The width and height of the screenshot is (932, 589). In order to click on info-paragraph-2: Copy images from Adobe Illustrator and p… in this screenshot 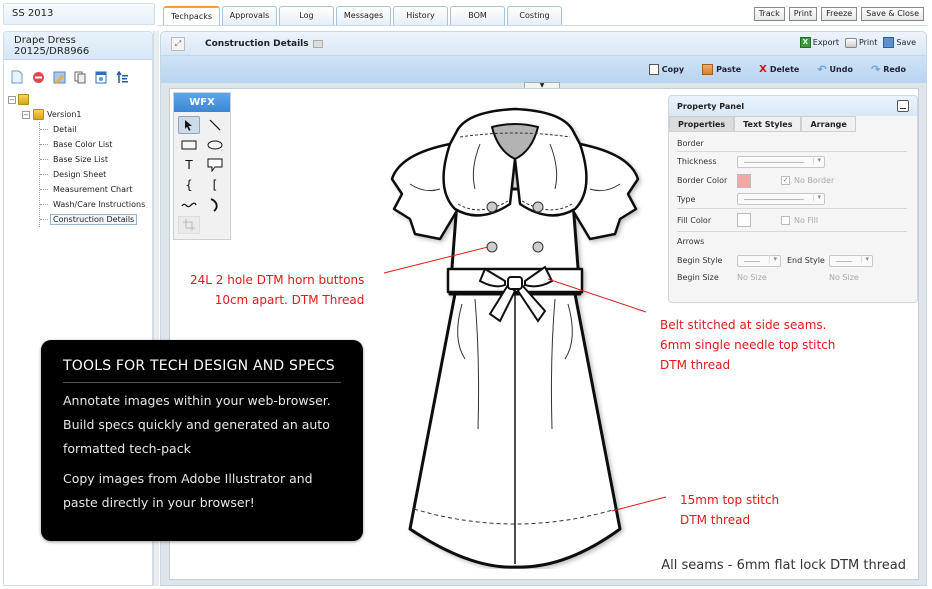, I will do `click(202, 491)`.